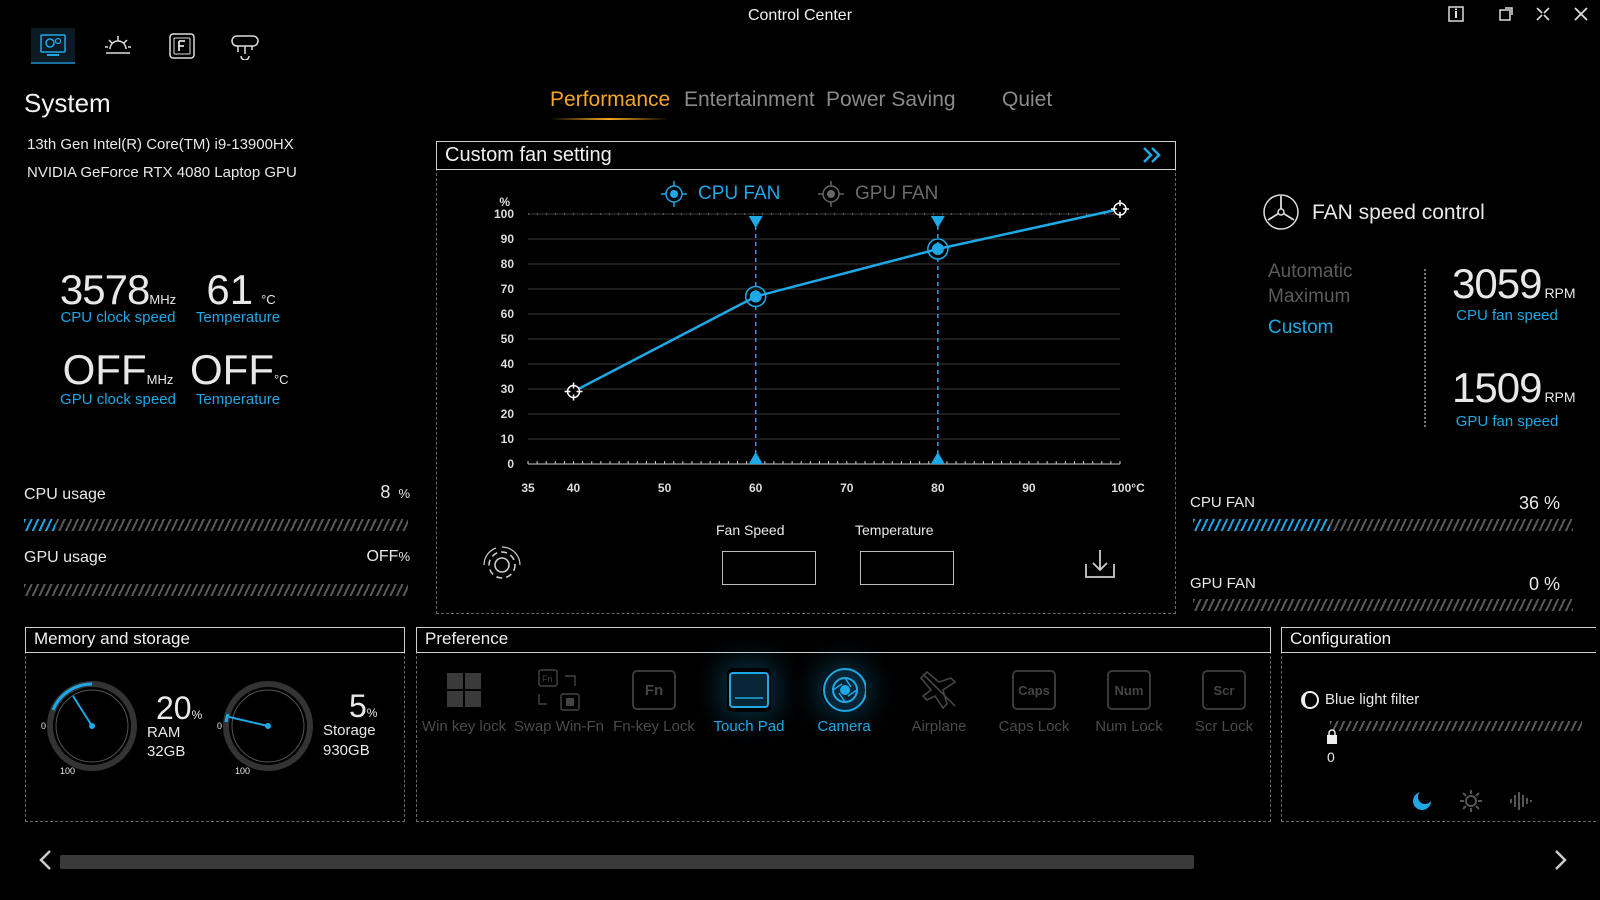  Describe the element at coordinates (1543, 14) in the screenshot. I see `shrink-icon` at that location.